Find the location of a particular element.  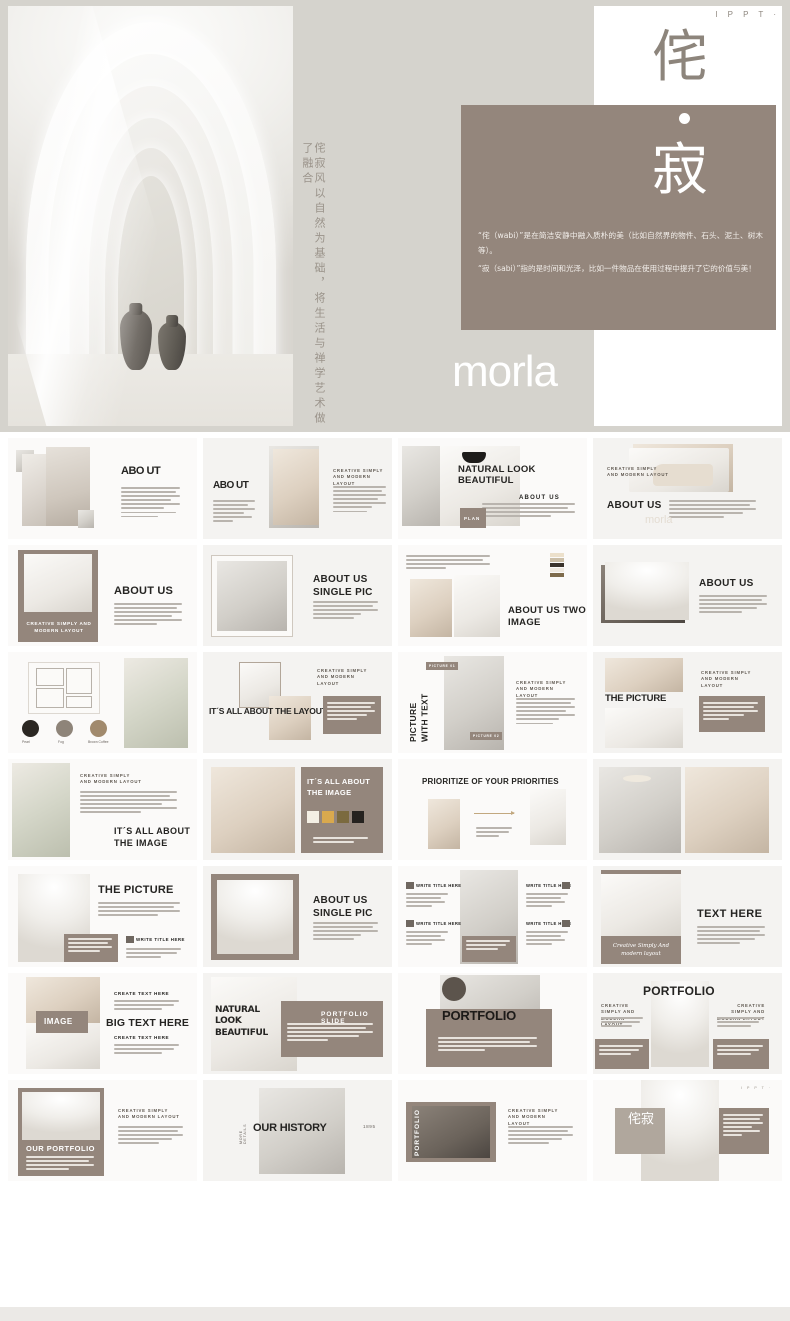

slide-thumbnail: PRIORITIZE OF YOUR PRIORITIES is located at coordinates (492, 809).